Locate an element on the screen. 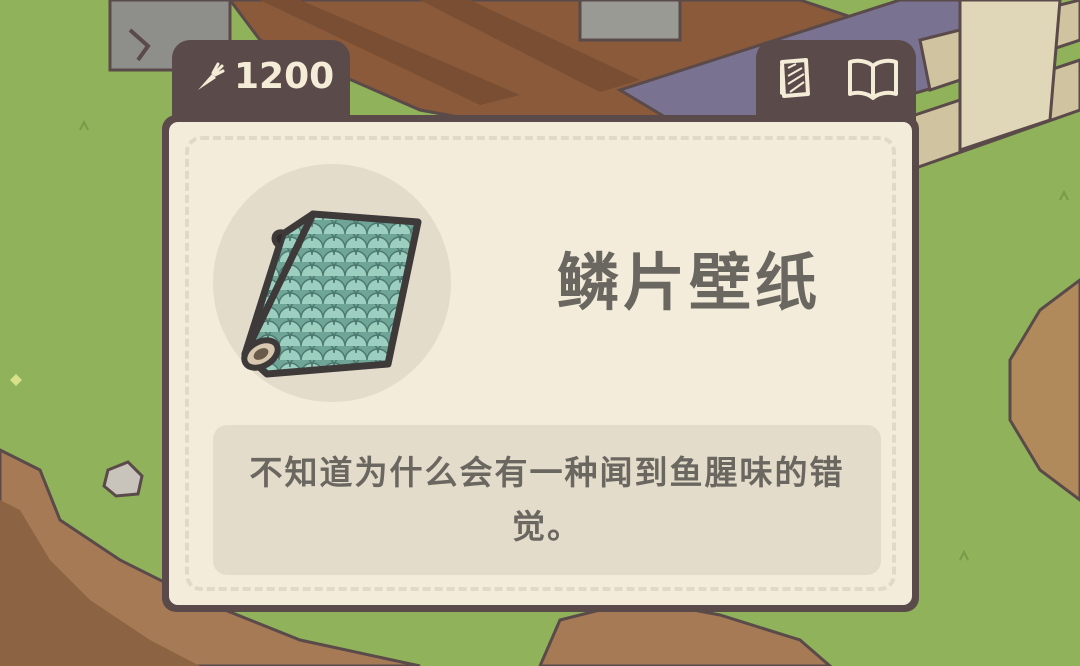  description-box: 不知道为什么会有一种闻到鱼腥味的错觉。 is located at coordinates (547, 500).